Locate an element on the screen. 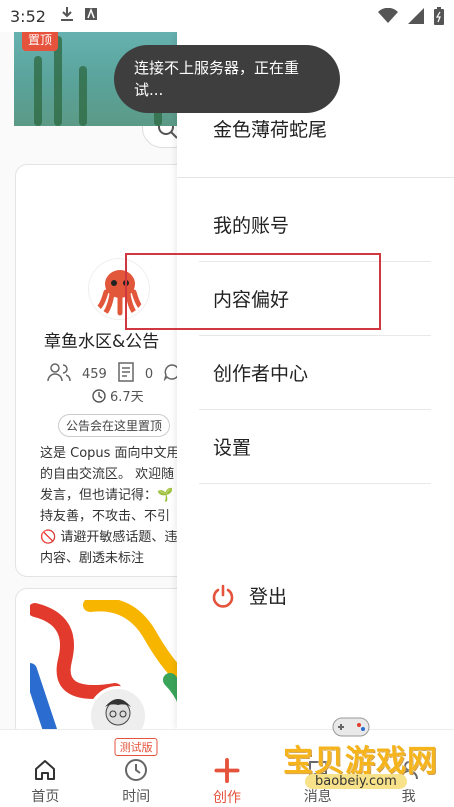 The height and width of the screenshot is (807, 454). posts-icon is located at coordinates (126, 374).